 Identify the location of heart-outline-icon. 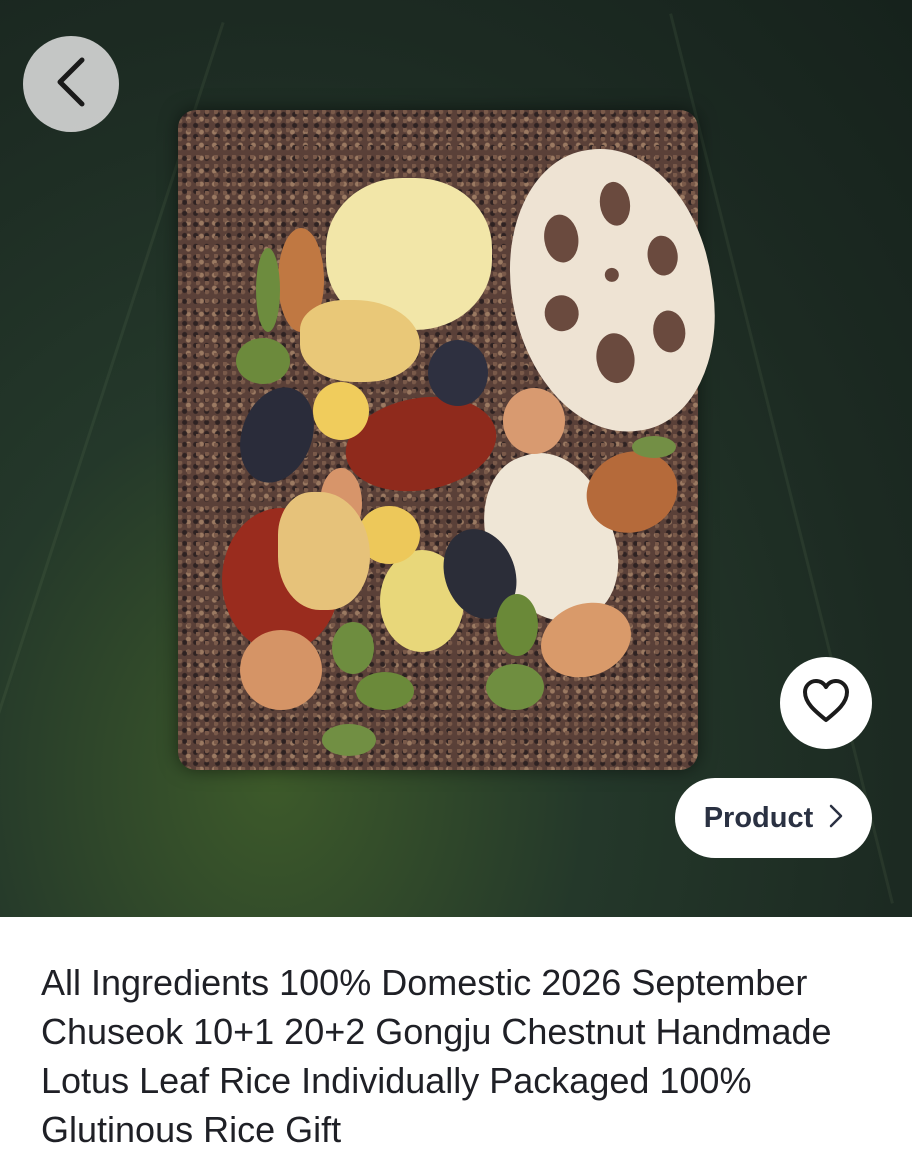
(826, 703).